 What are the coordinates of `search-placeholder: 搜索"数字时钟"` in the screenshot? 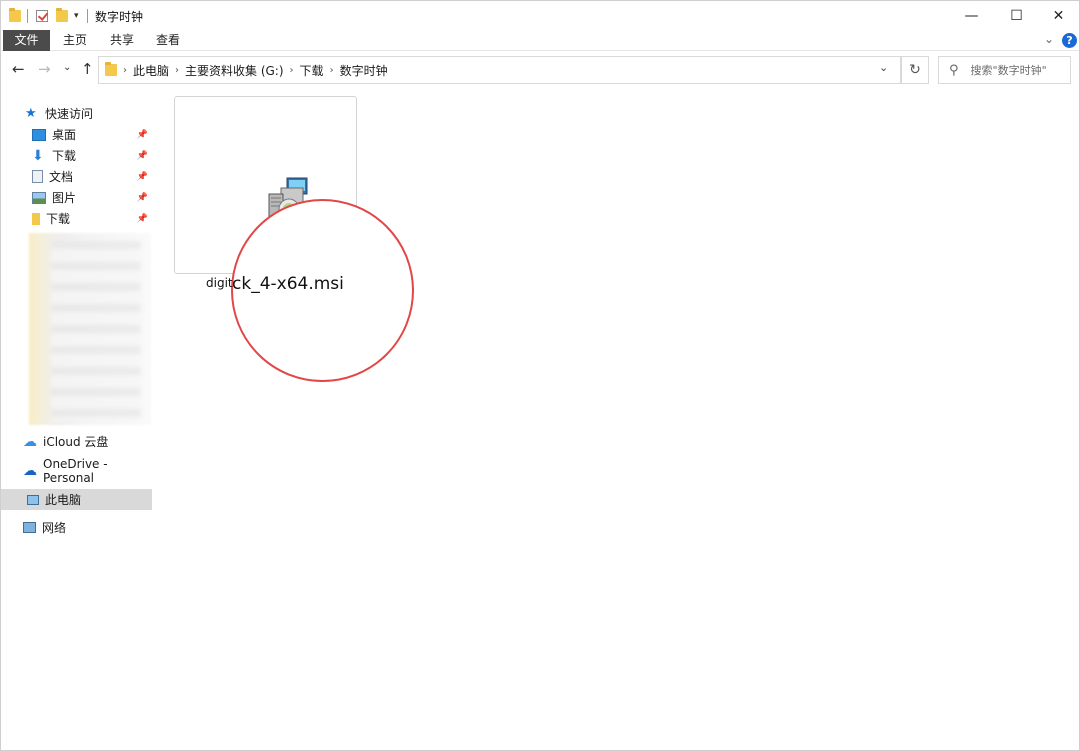 It's located at (1008, 70).